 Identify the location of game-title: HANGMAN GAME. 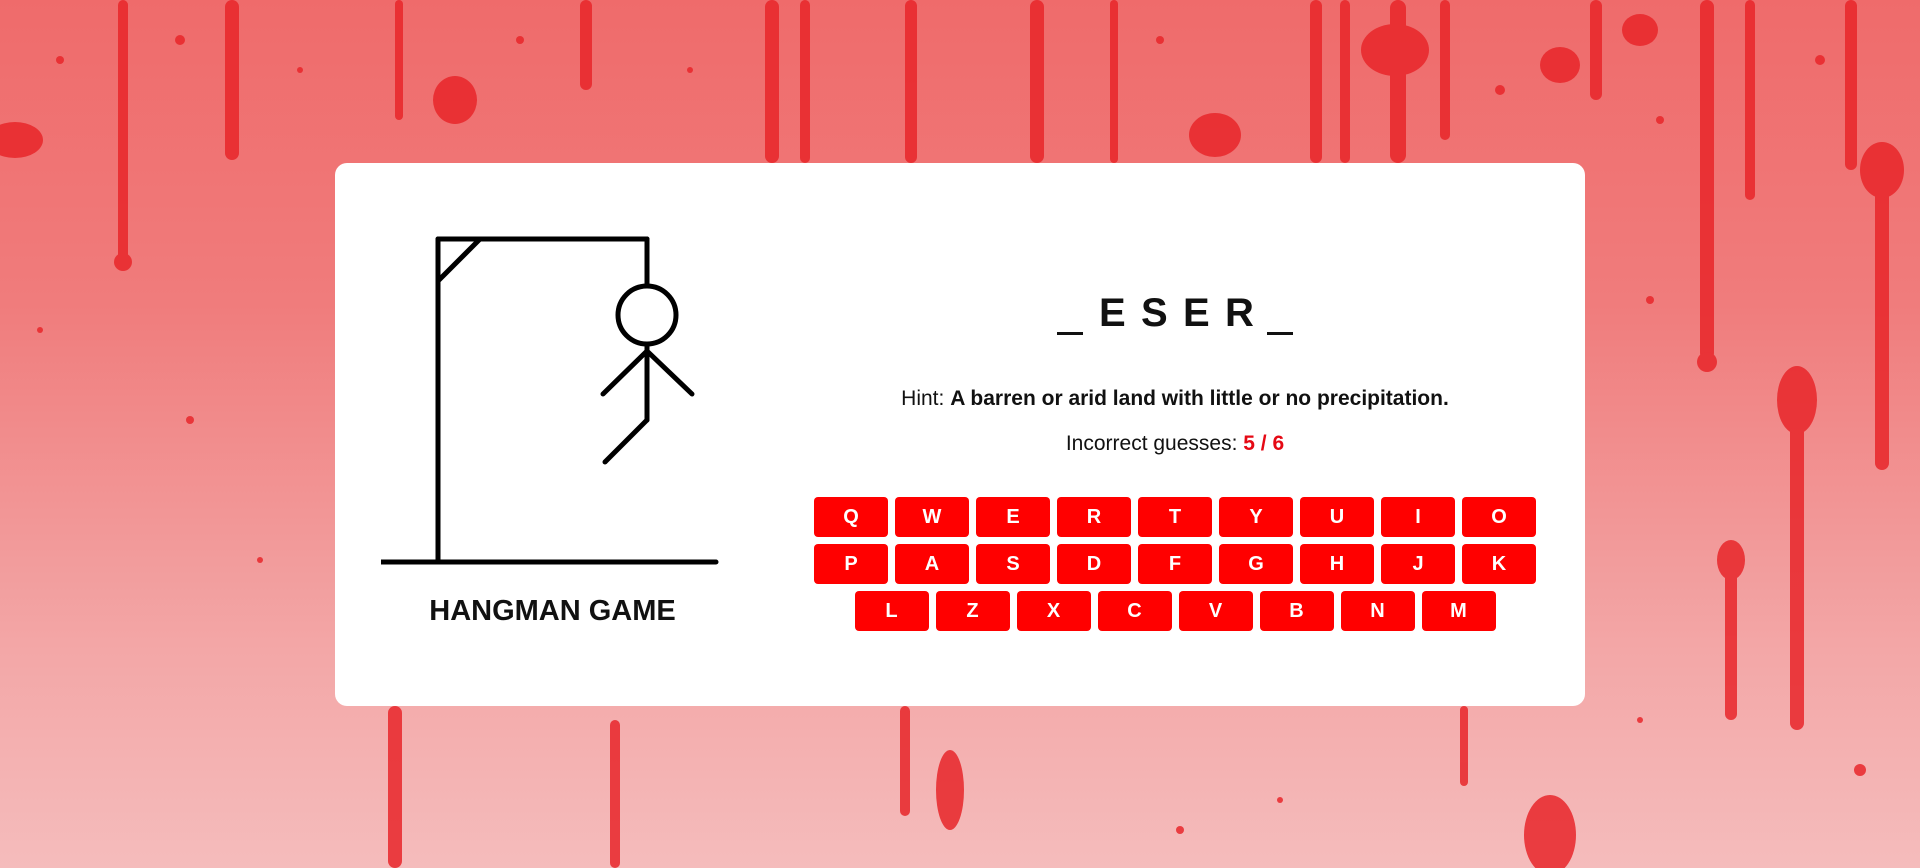
(552, 611).